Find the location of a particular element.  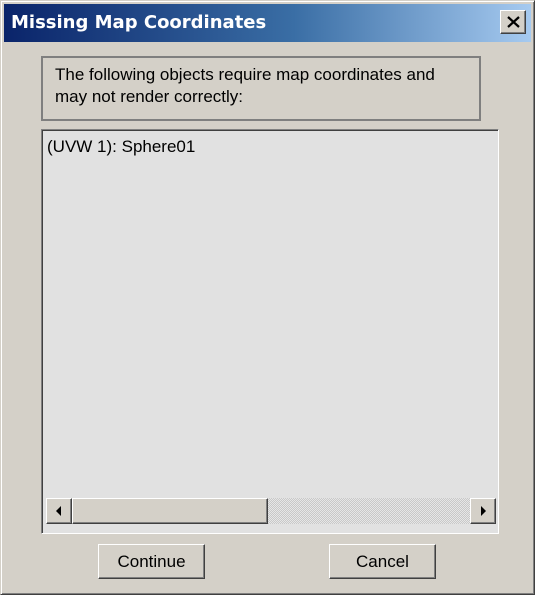

window-title: Missing Map Coordinates is located at coordinates (139, 22).